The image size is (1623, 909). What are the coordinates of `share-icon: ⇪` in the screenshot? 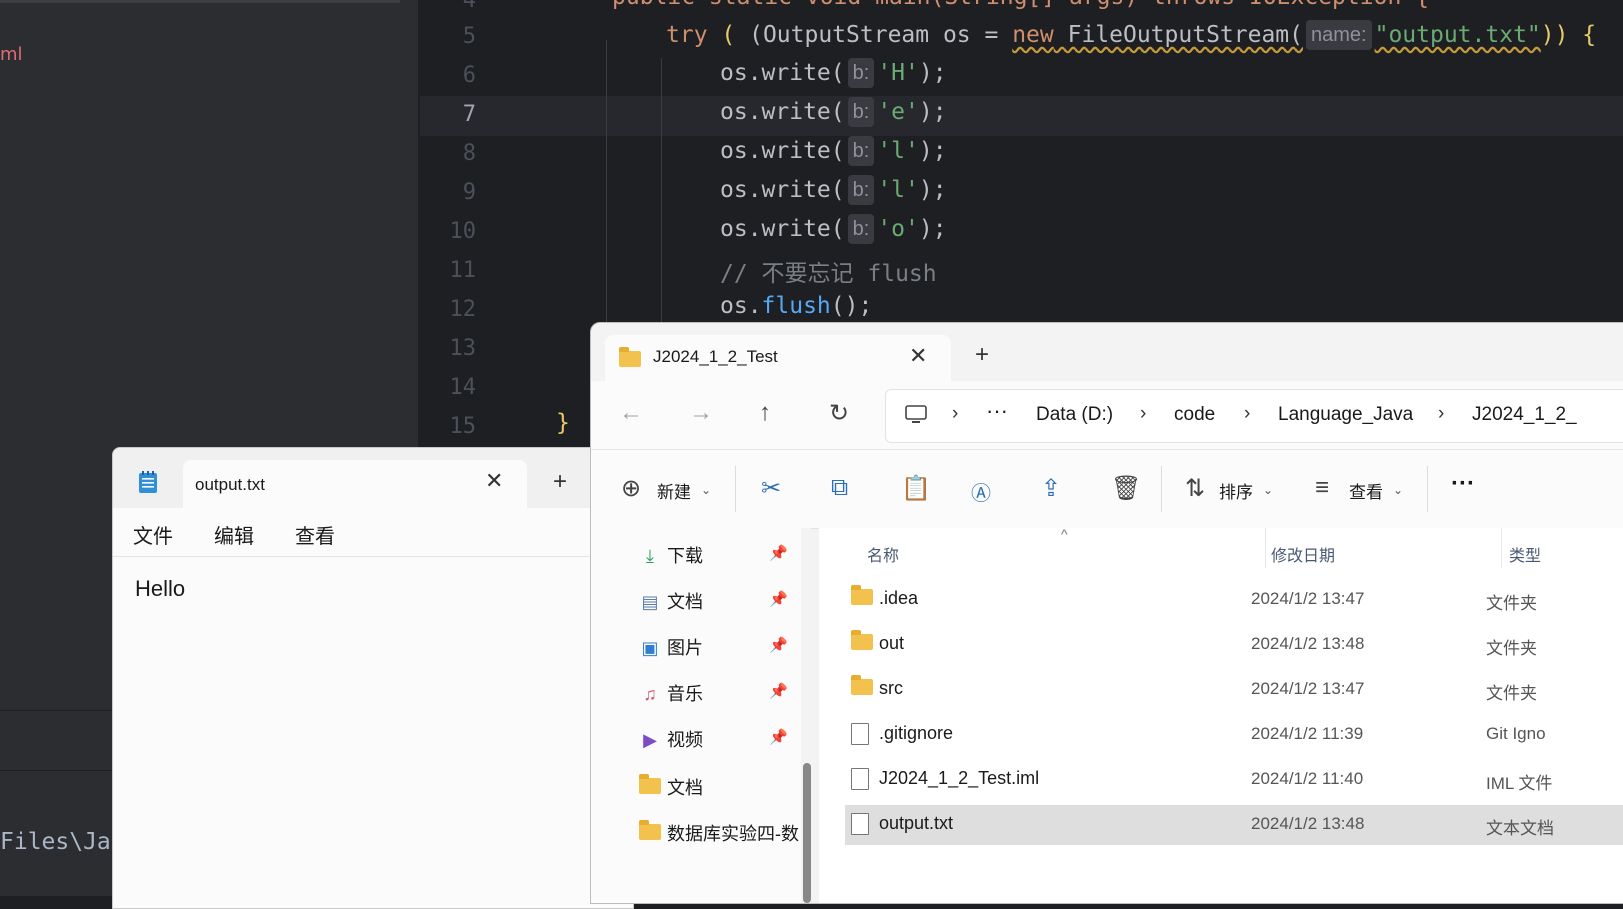 It's located at (1051, 488).